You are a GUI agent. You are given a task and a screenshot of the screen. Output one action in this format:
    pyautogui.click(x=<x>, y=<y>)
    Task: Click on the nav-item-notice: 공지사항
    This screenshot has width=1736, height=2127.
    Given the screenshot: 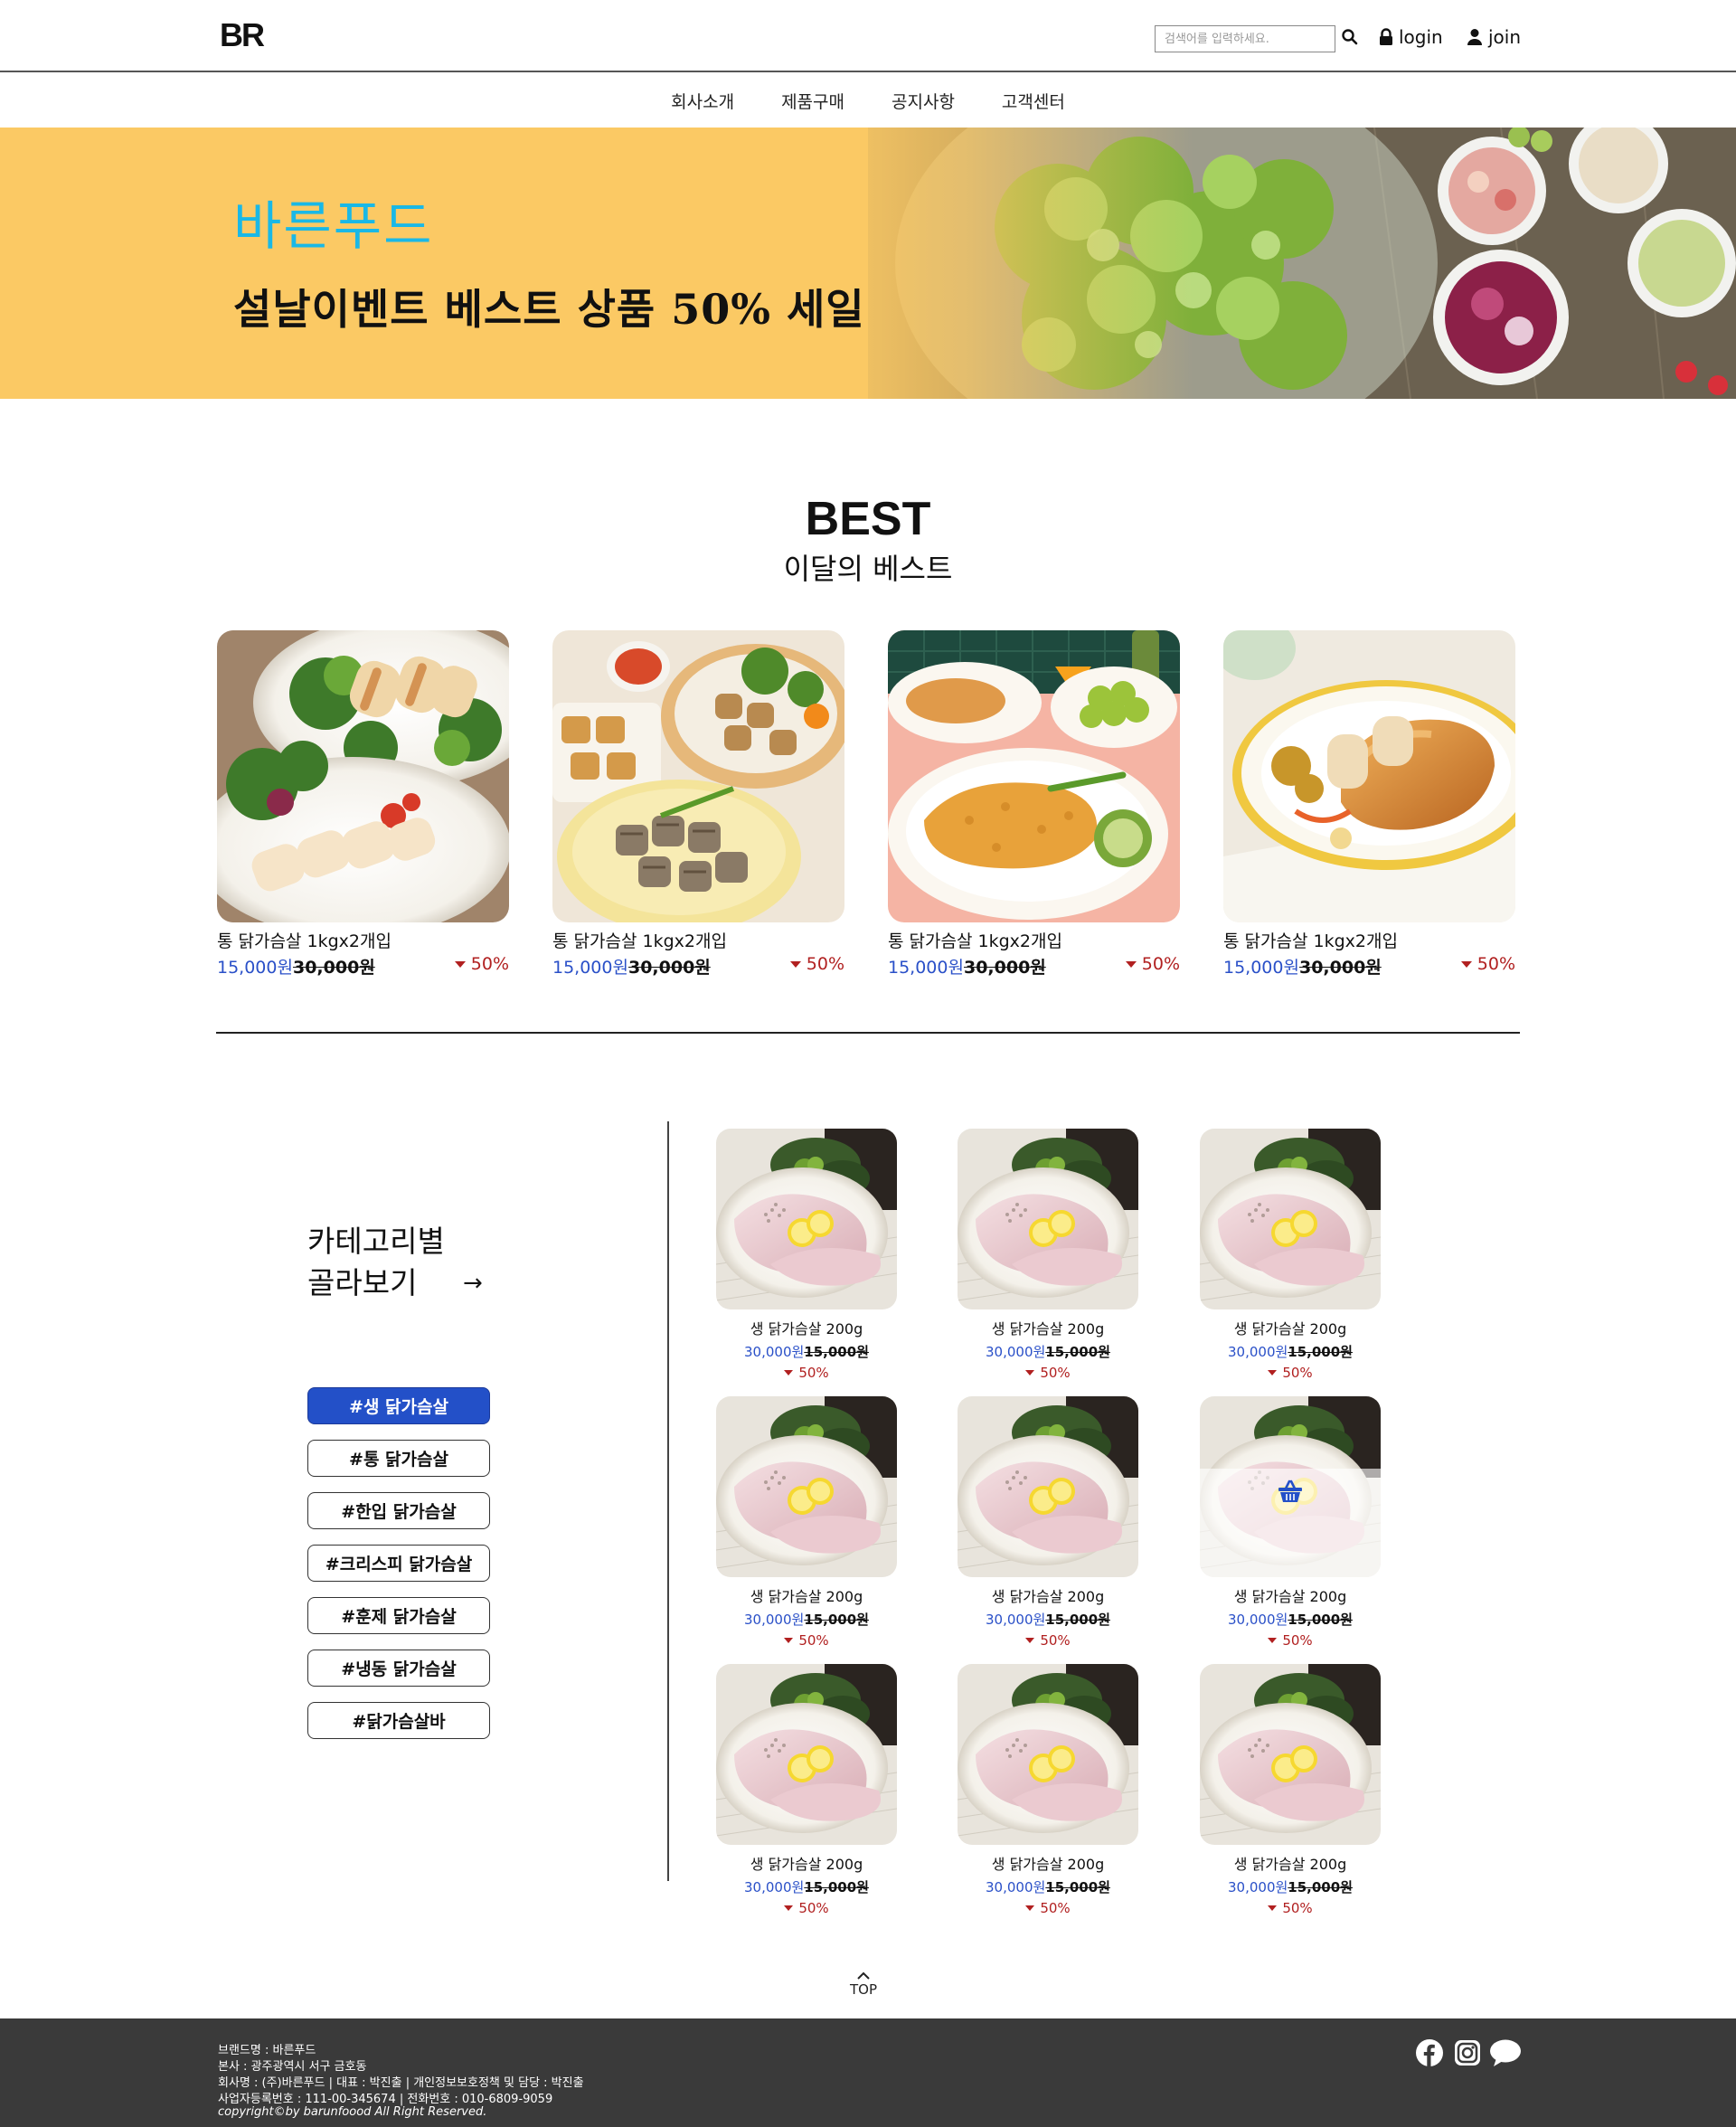 What is the action you would take?
    pyautogui.click(x=924, y=101)
    